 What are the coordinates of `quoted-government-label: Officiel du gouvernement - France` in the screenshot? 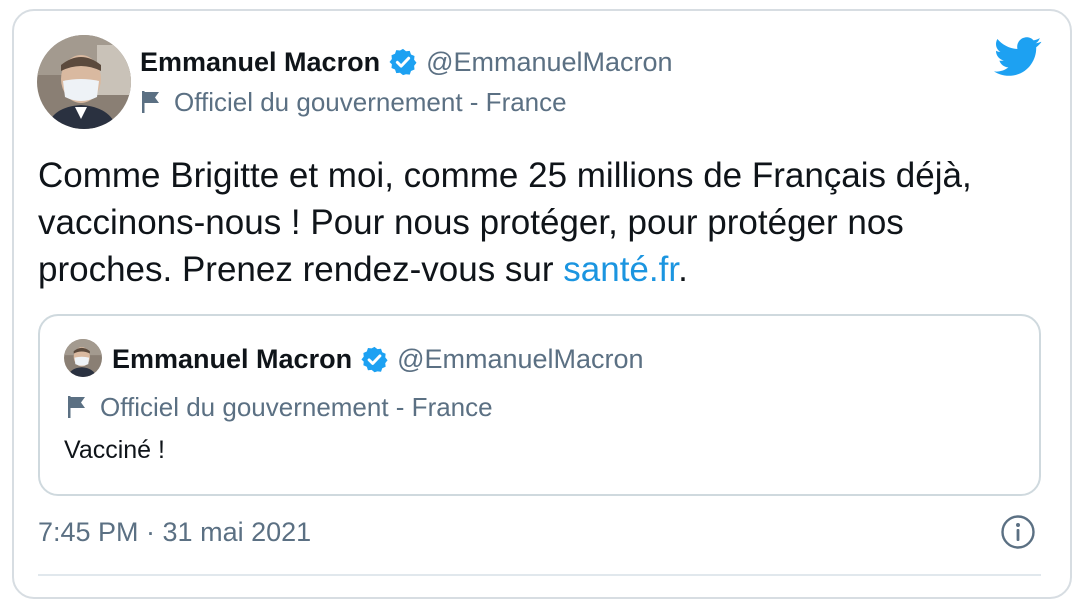 It's located at (296, 406).